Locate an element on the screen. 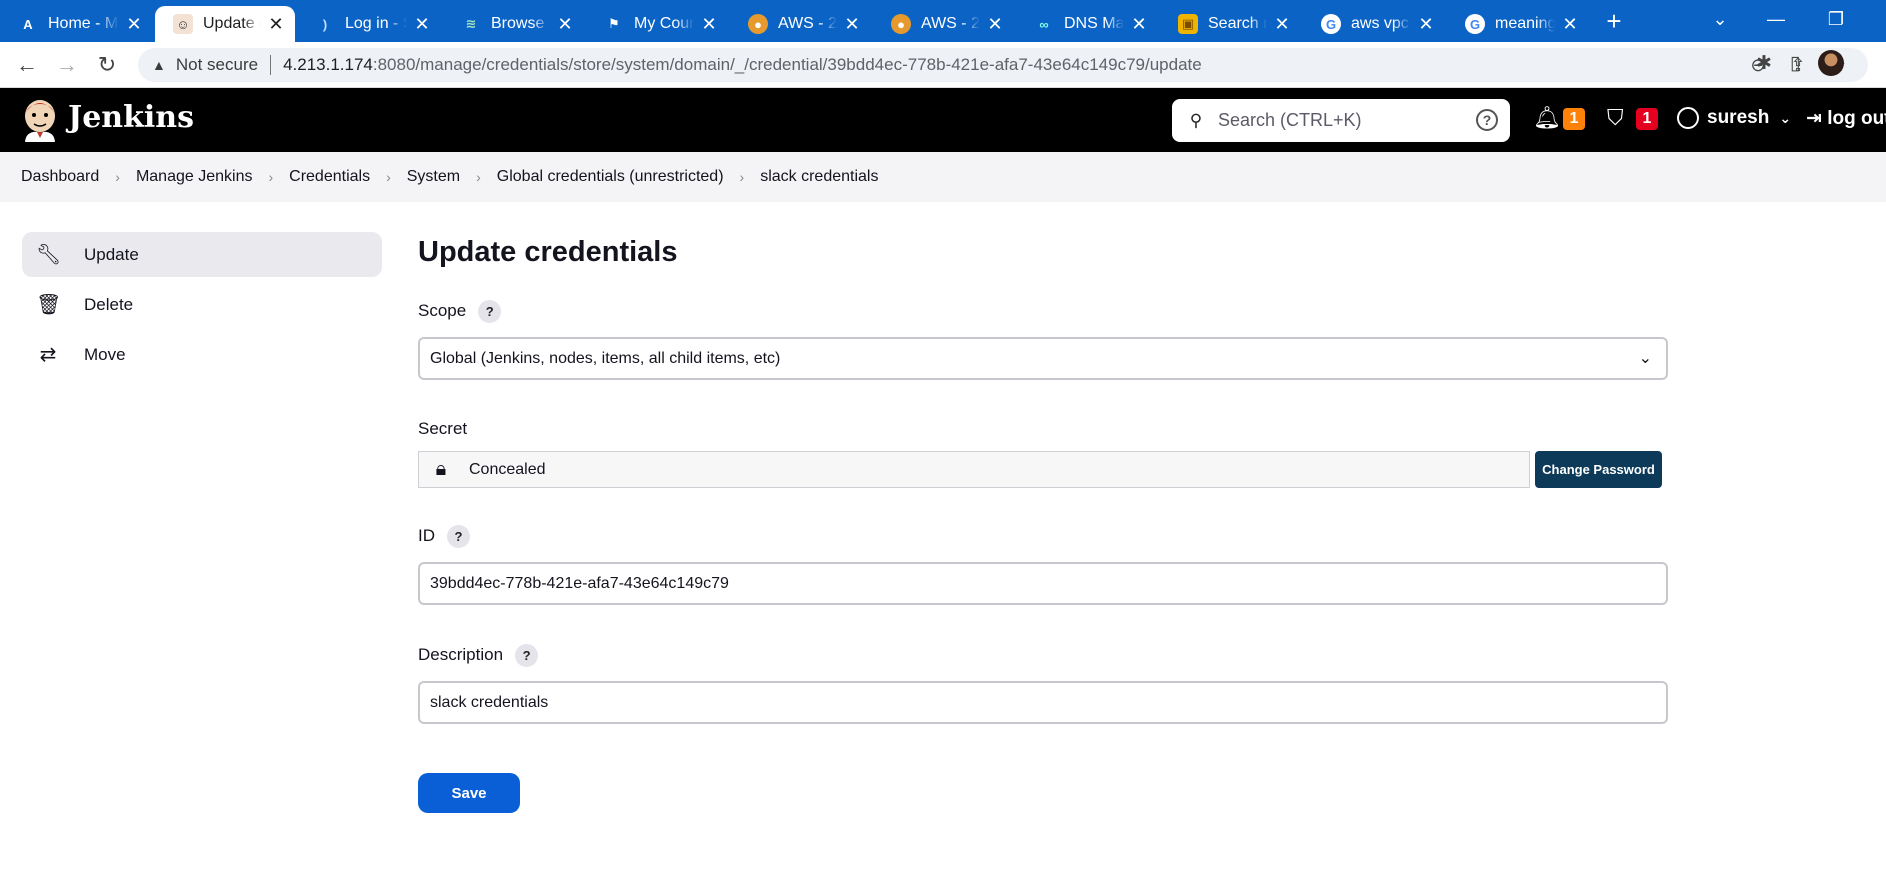 Image resolution: width=1886 pixels, height=870 pixels. sidebar-item-delete: 🗑︎ Delete is located at coordinates (202, 304).